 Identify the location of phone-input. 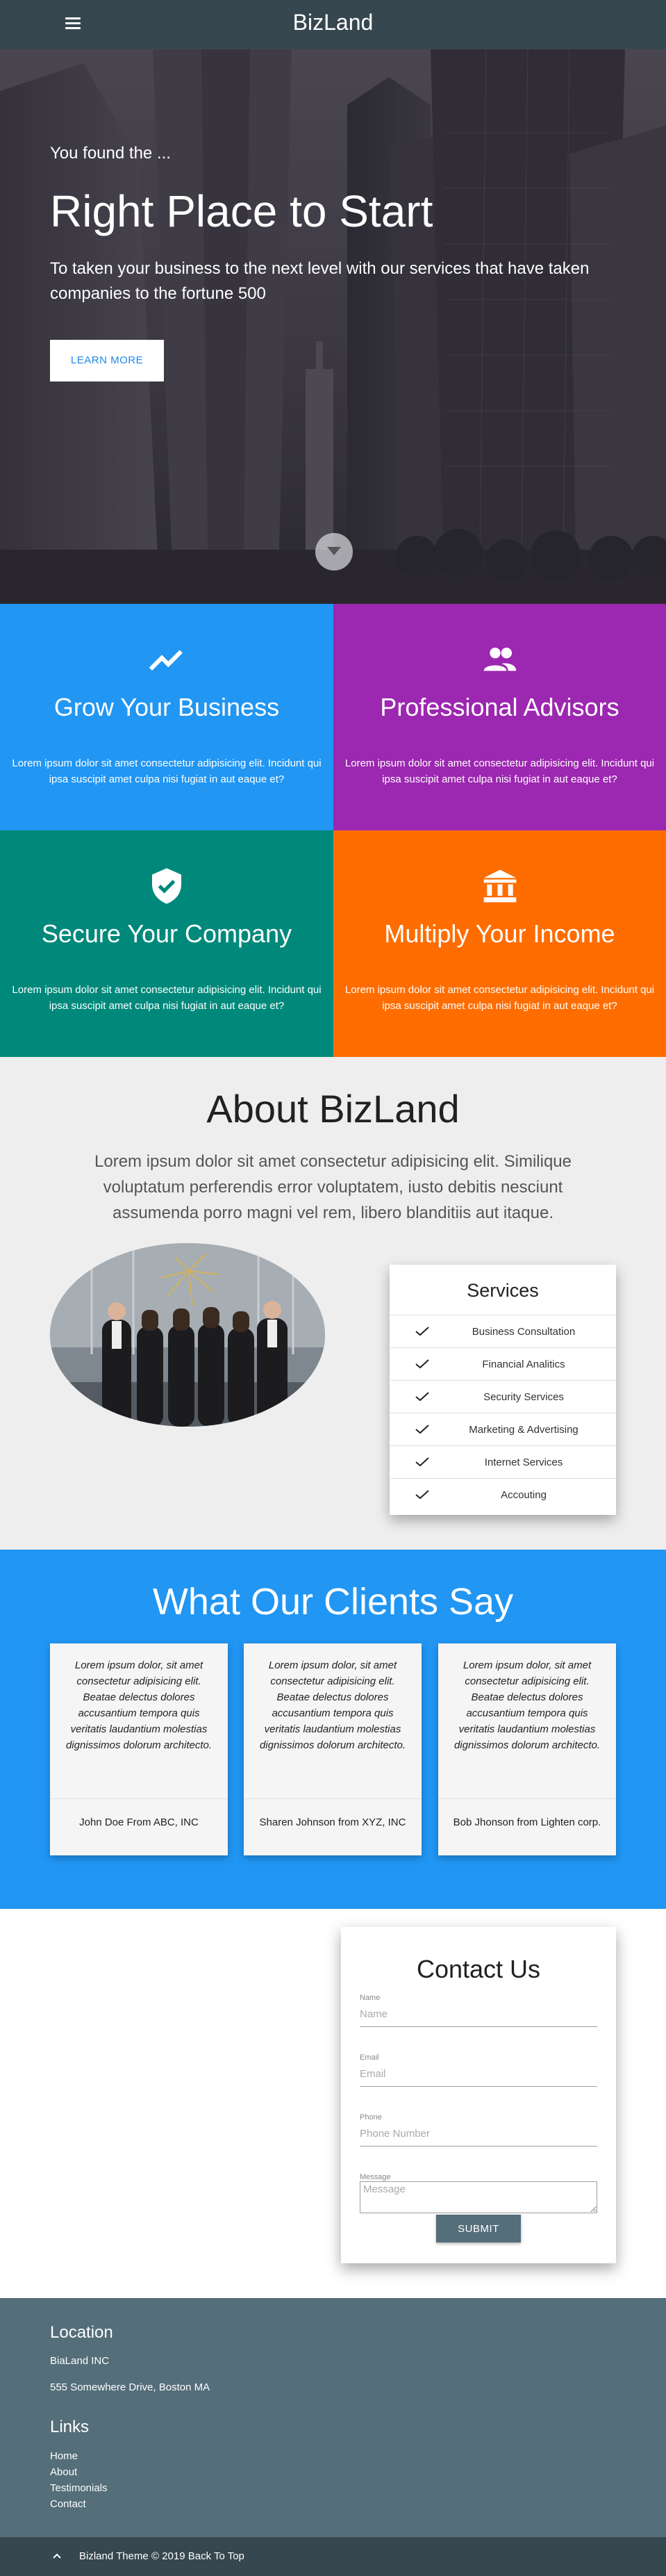
(479, 2134).